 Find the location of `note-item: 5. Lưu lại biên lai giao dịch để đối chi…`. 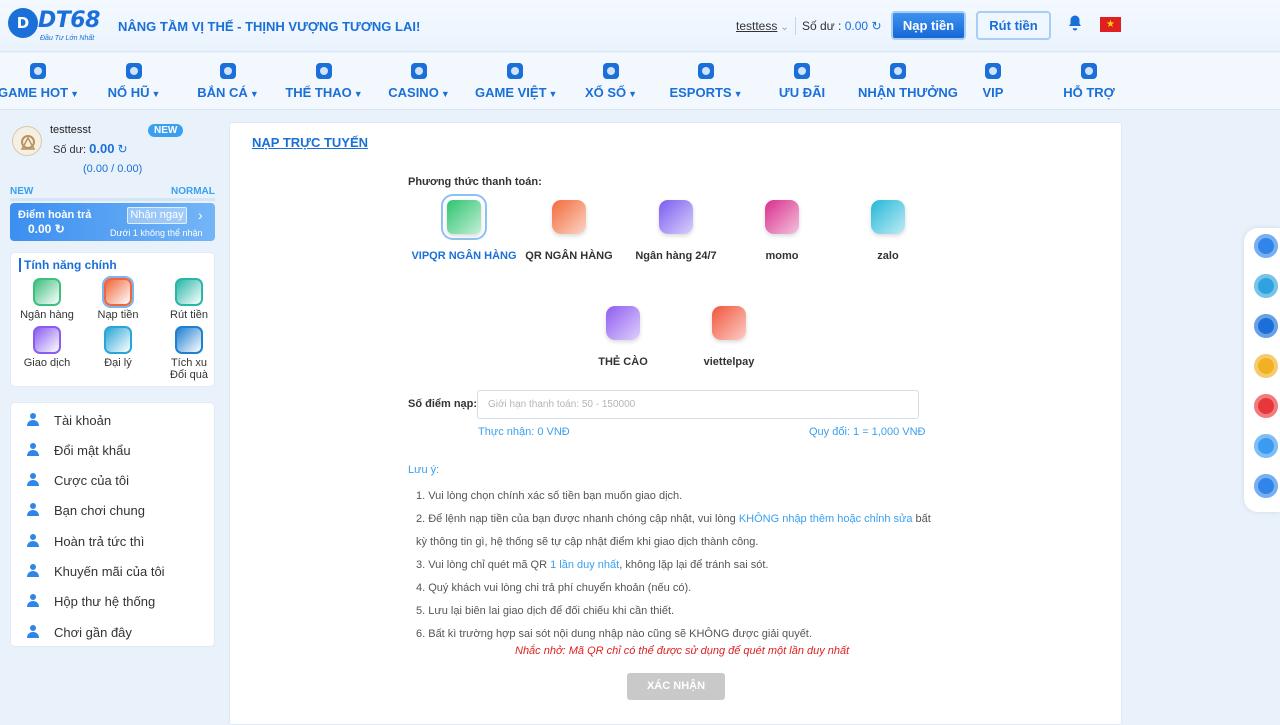

note-item: 5. Lưu lại biên lai giao dịch để đối chi… is located at coordinates (545, 611).